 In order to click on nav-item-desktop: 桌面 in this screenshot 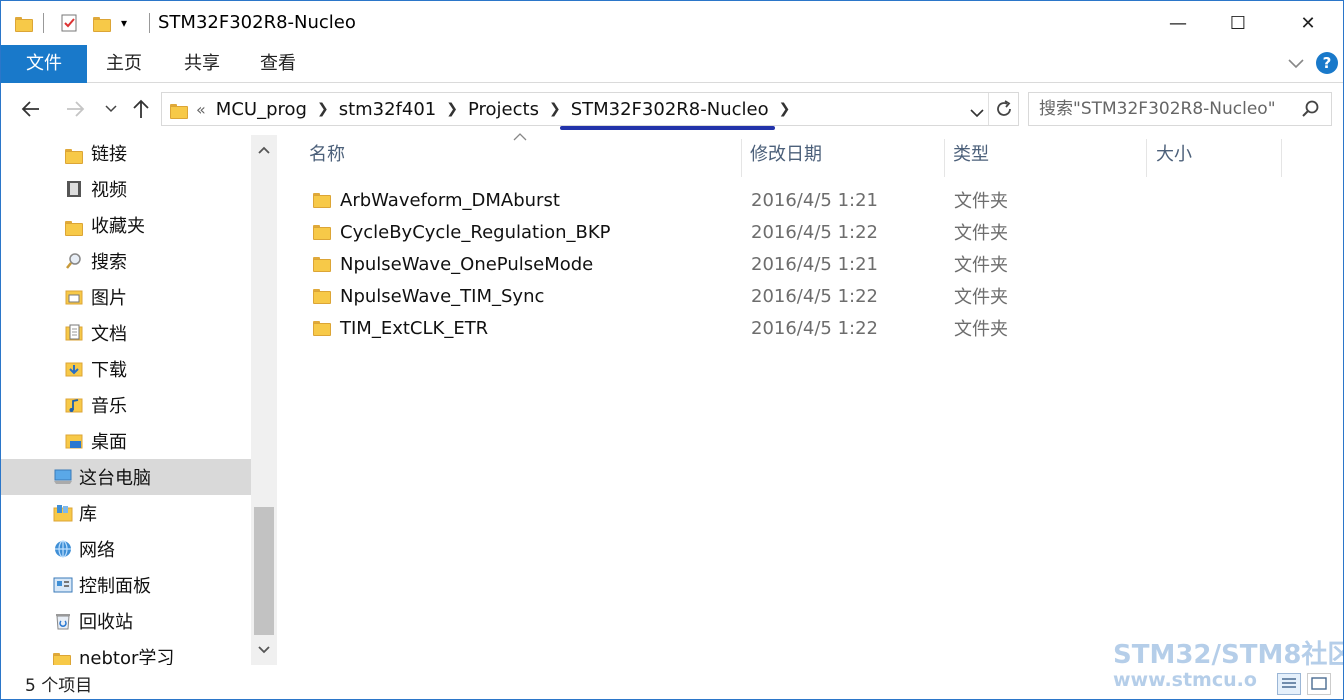, I will do `click(126, 441)`.